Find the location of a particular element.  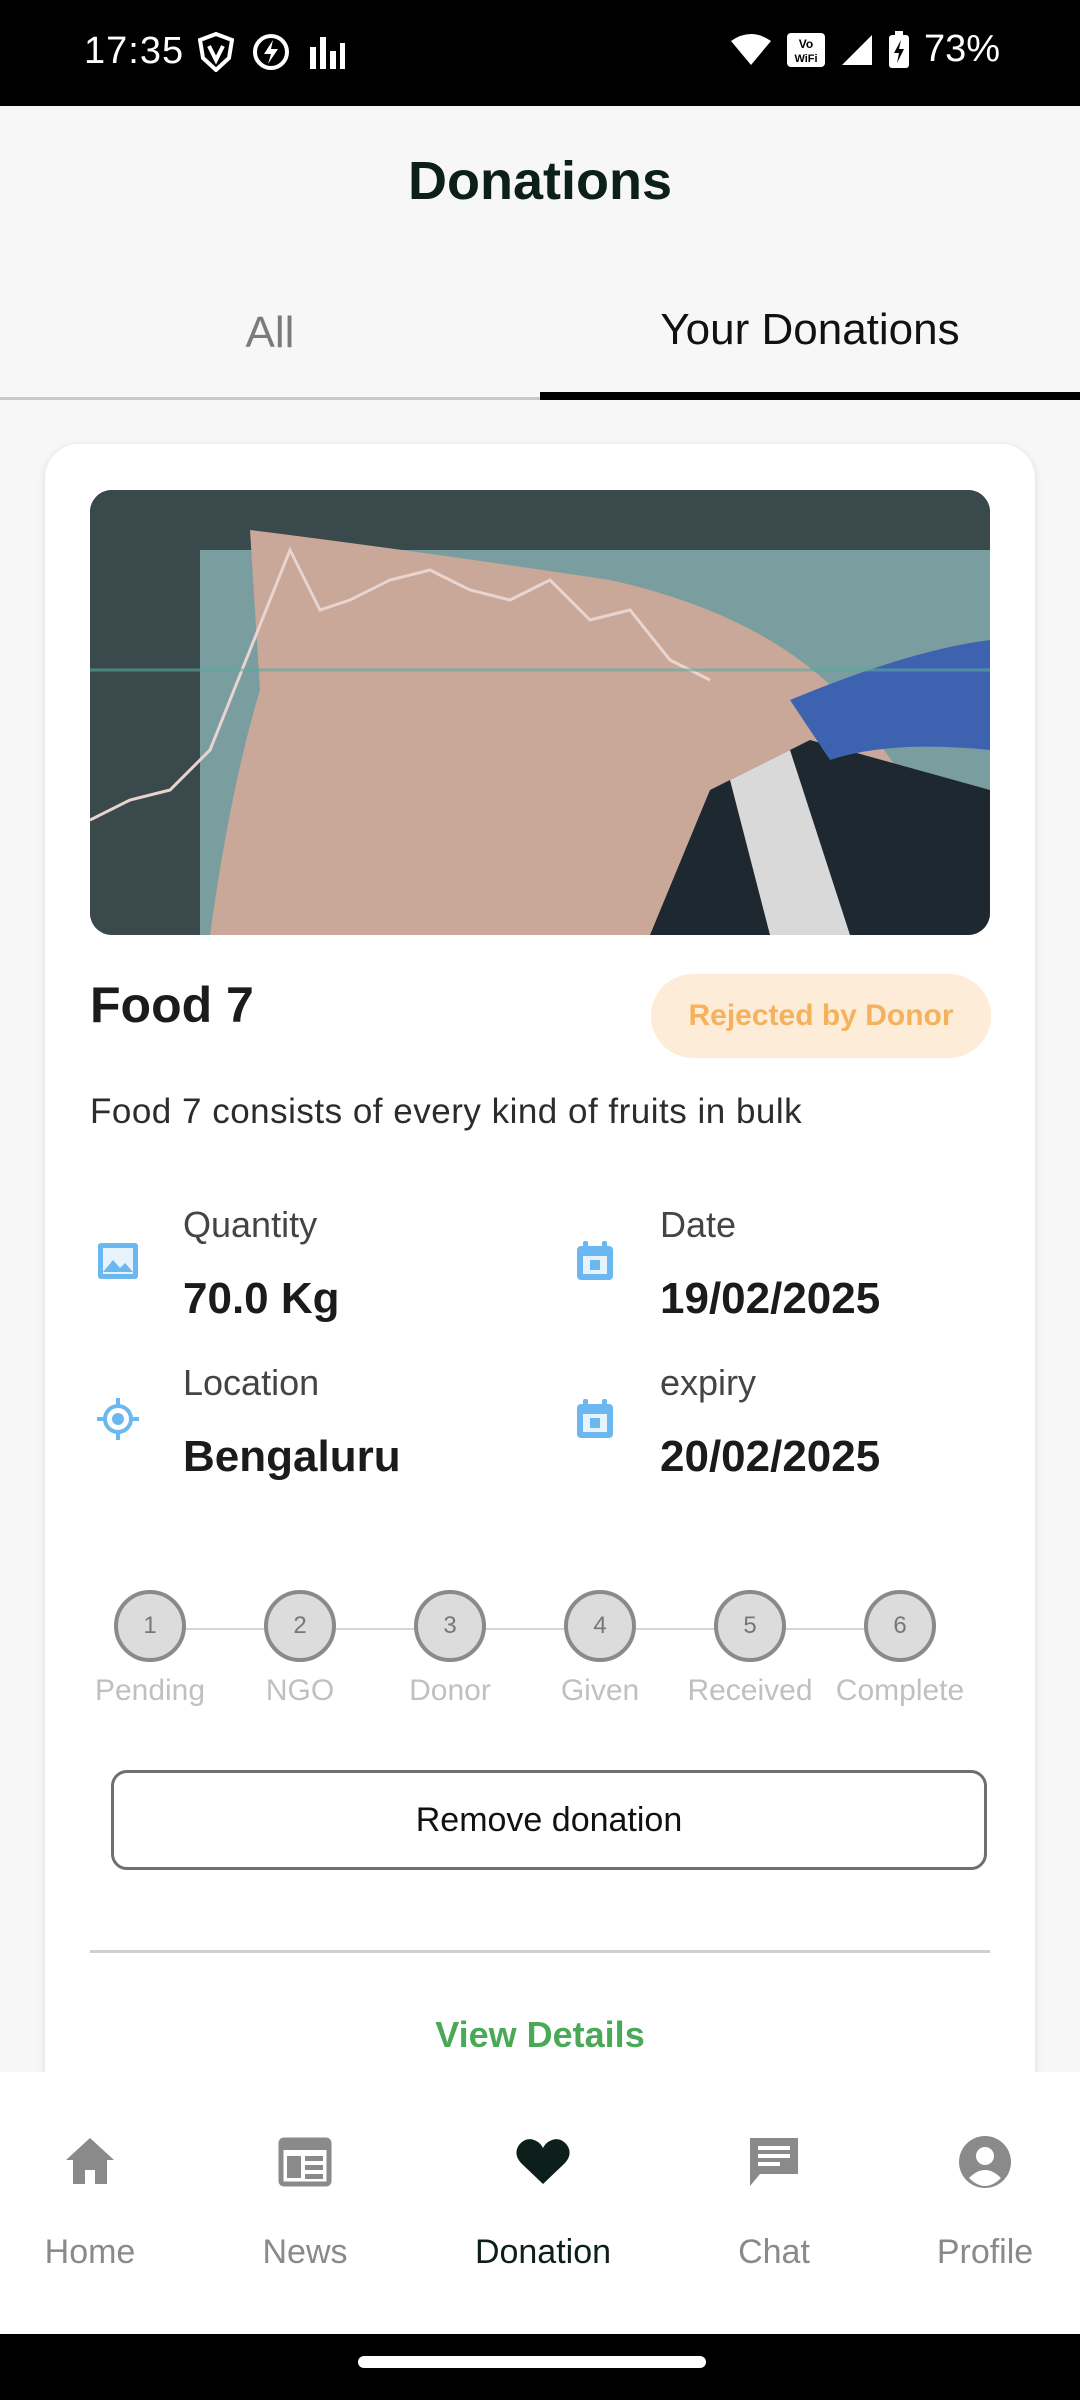

bottom-navigation: Home News Donation Chat Profile is located at coordinates (540, 2203).